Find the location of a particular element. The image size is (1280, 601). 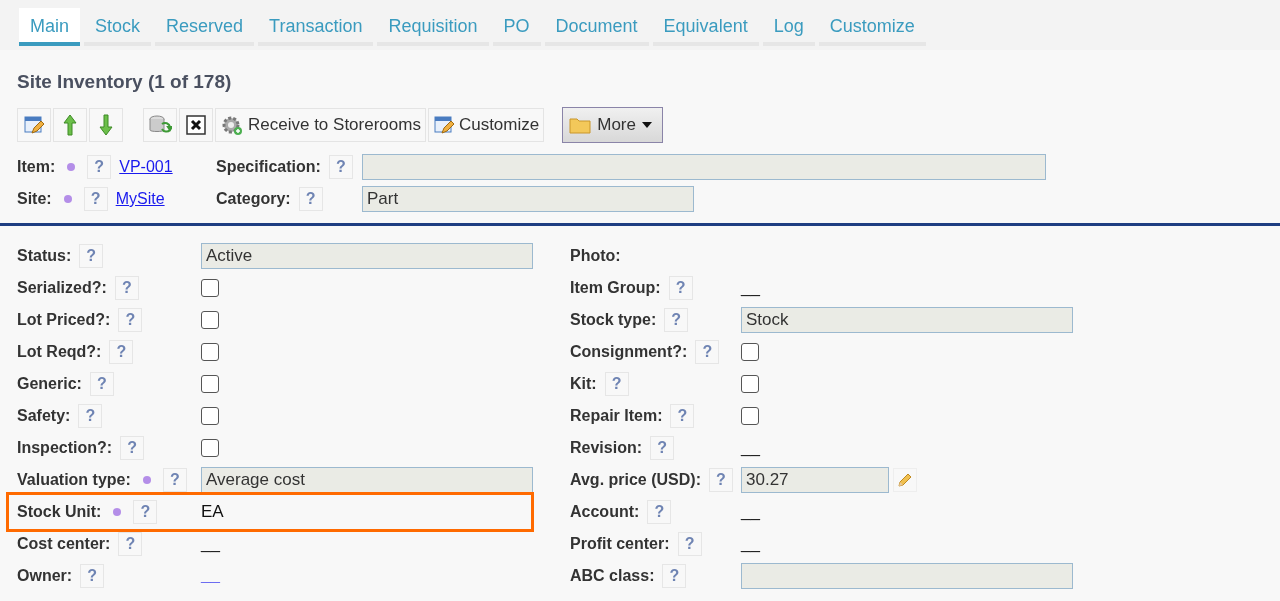

field-label: Account: is located at coordinates (605, 512).